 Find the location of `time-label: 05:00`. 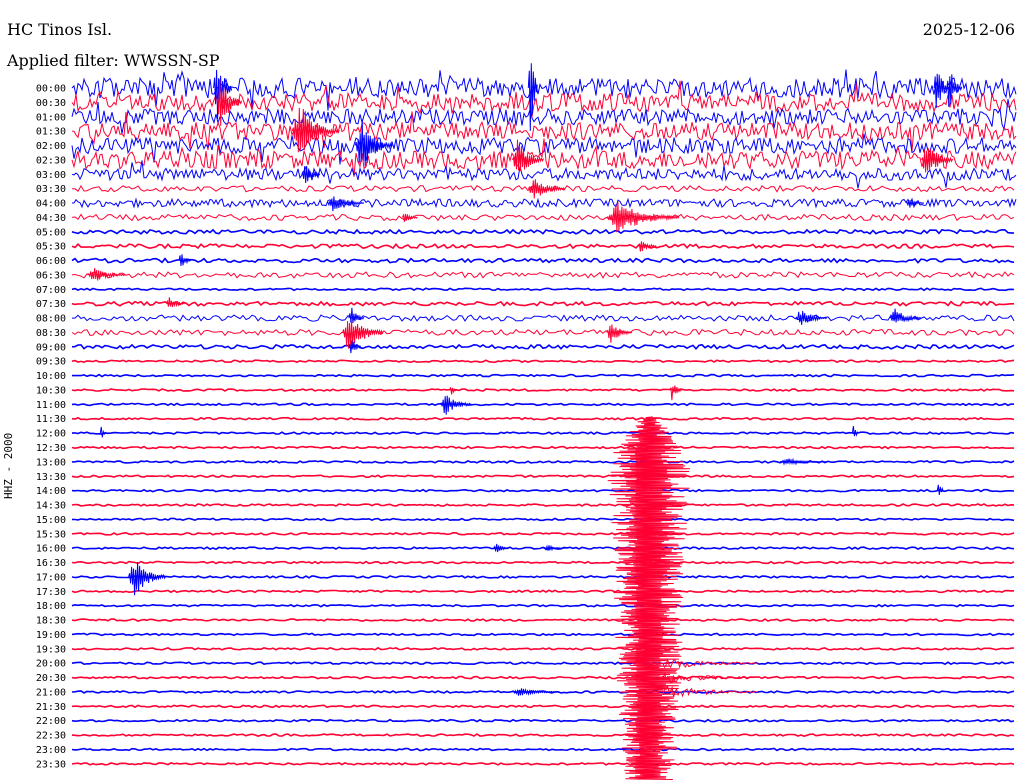

time-label: 05:00 is located at coordinates (51, 232).